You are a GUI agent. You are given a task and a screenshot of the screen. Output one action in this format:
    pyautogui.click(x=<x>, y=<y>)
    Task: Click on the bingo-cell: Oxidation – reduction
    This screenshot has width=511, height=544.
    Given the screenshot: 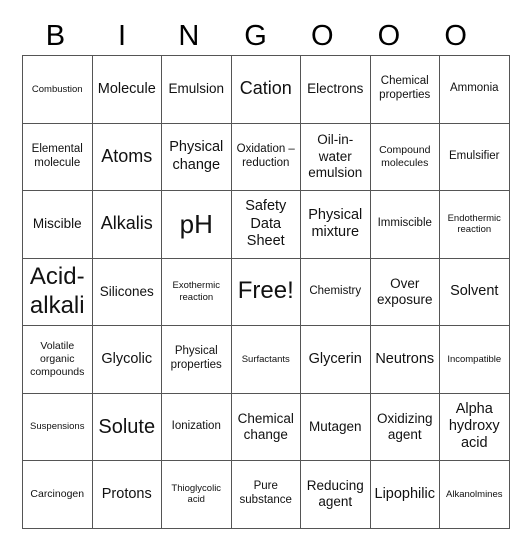 What is the action you would take?
    pyautogui.click(x=265, y=156)
    